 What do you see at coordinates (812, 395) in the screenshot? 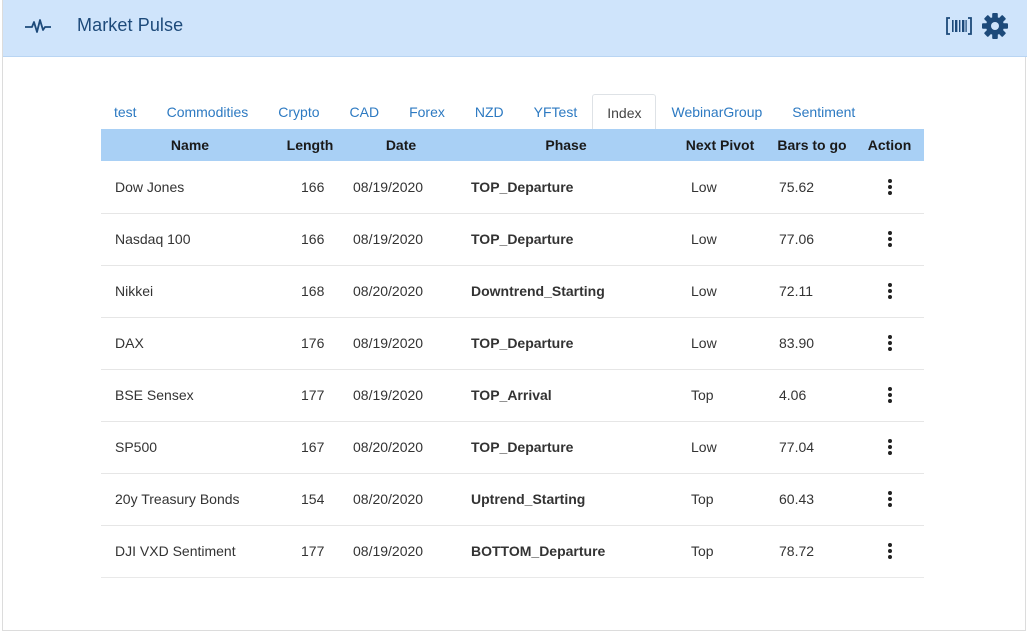
I see `cell-bars-to-go: 4.06` at bounding box center [812, 395].